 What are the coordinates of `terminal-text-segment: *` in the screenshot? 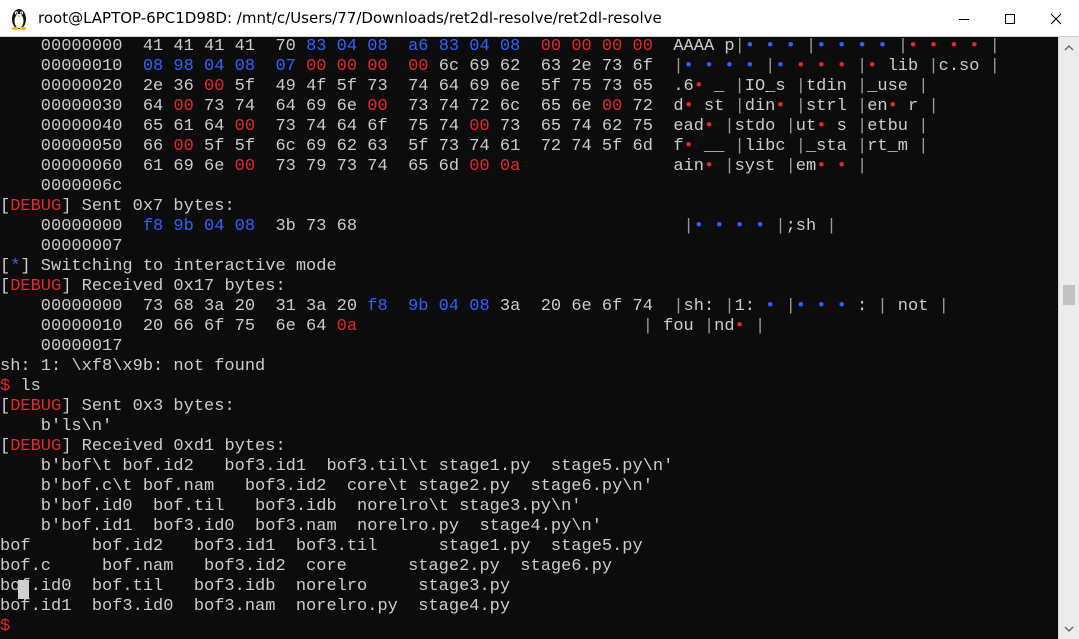 It's located at (15, 266).